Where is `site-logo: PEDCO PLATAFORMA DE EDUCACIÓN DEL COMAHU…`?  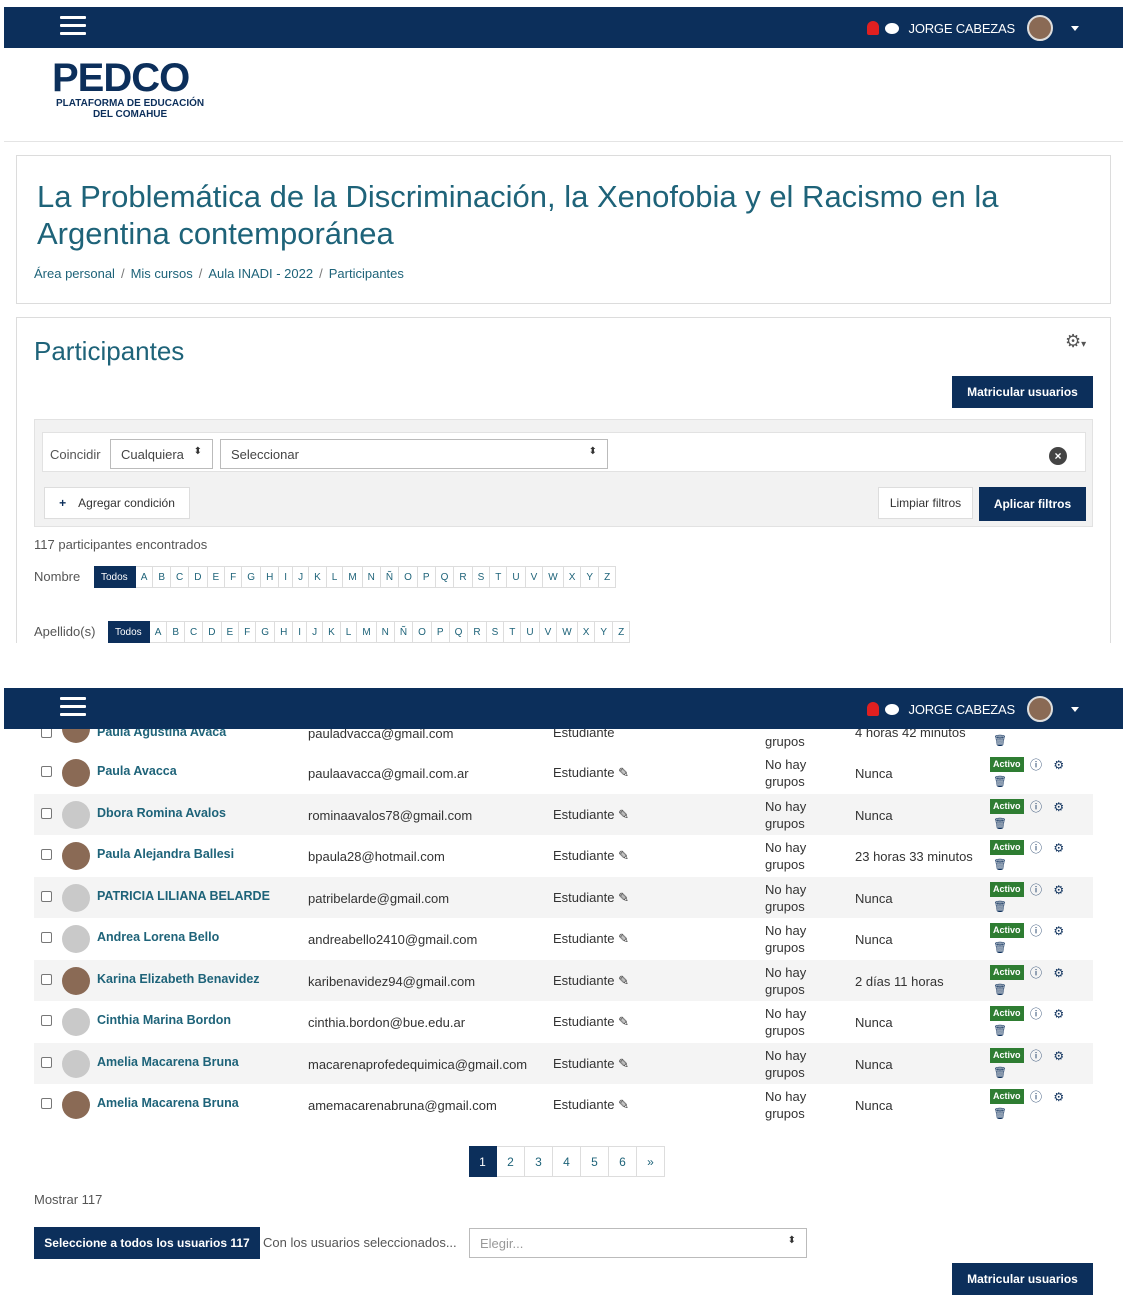 site-logo: PEDCO PLATAFORMA DE EDUCACIÓN DEL COMAHU… is located at coordinates (128, 89).